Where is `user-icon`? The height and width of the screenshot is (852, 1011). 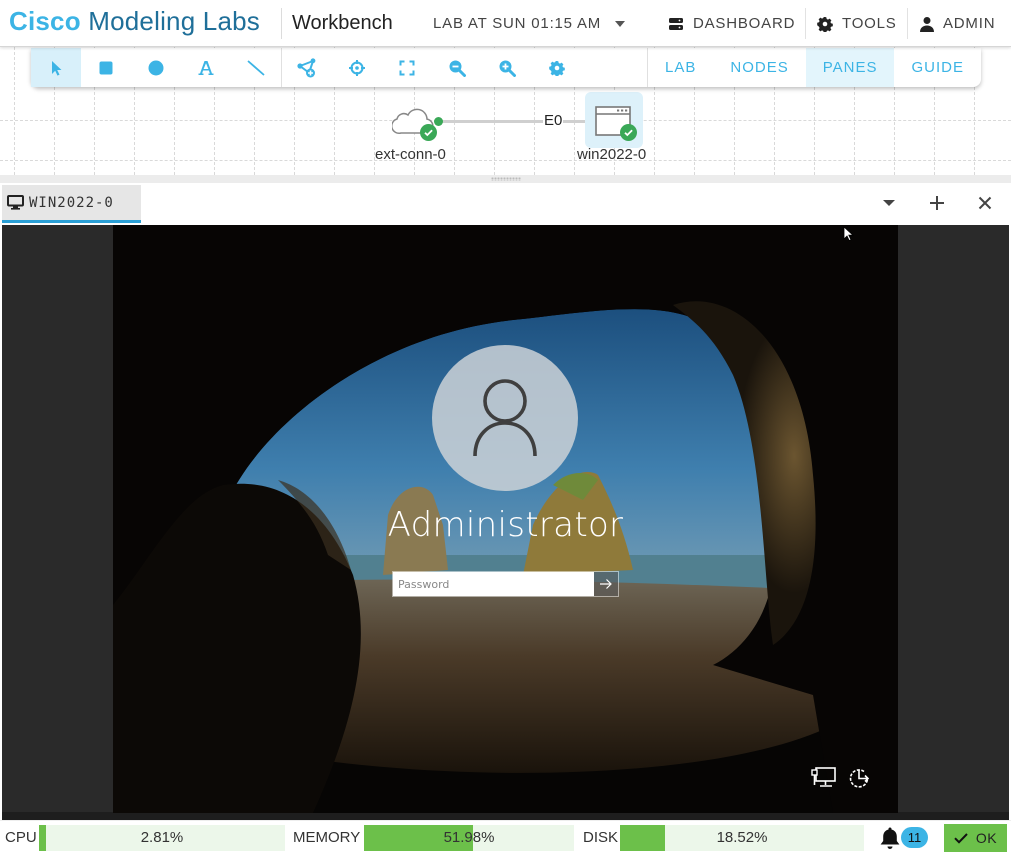 user-icon is located at coordinates (927, 24).